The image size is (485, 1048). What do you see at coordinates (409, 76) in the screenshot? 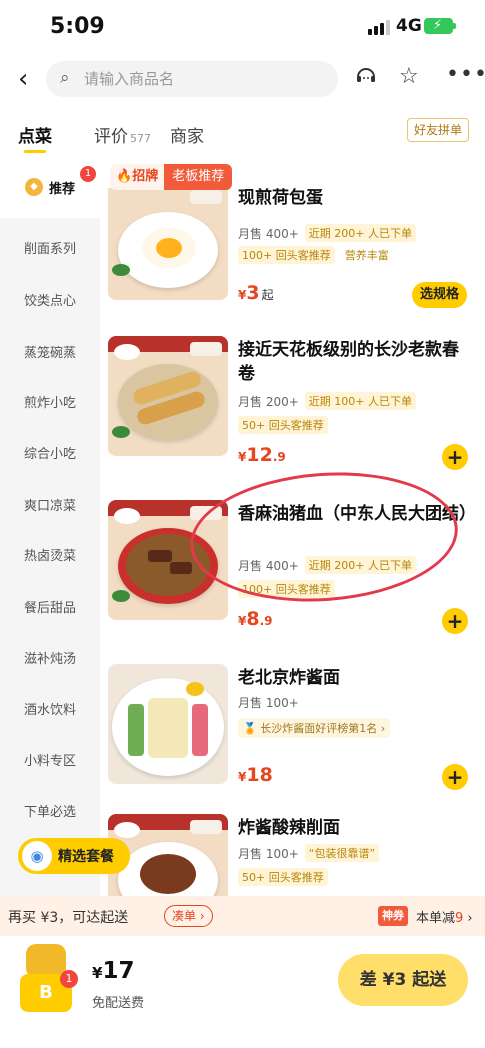
I see `favorite-star-icon: ☆` at bounding box center [409, 76].